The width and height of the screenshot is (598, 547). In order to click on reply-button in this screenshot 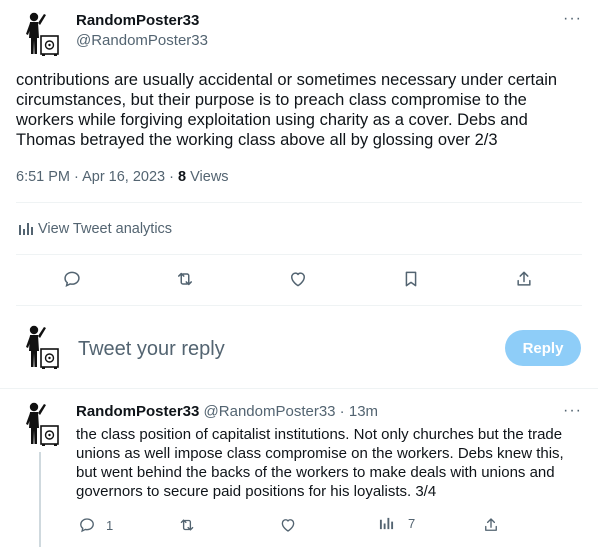, I will do `click(72, 279)`.